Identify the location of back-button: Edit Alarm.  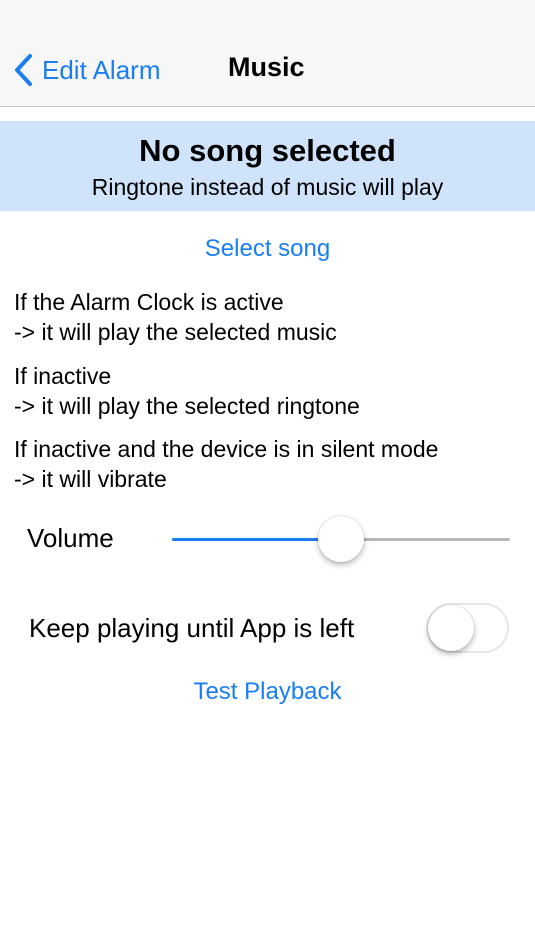
(85, 70).